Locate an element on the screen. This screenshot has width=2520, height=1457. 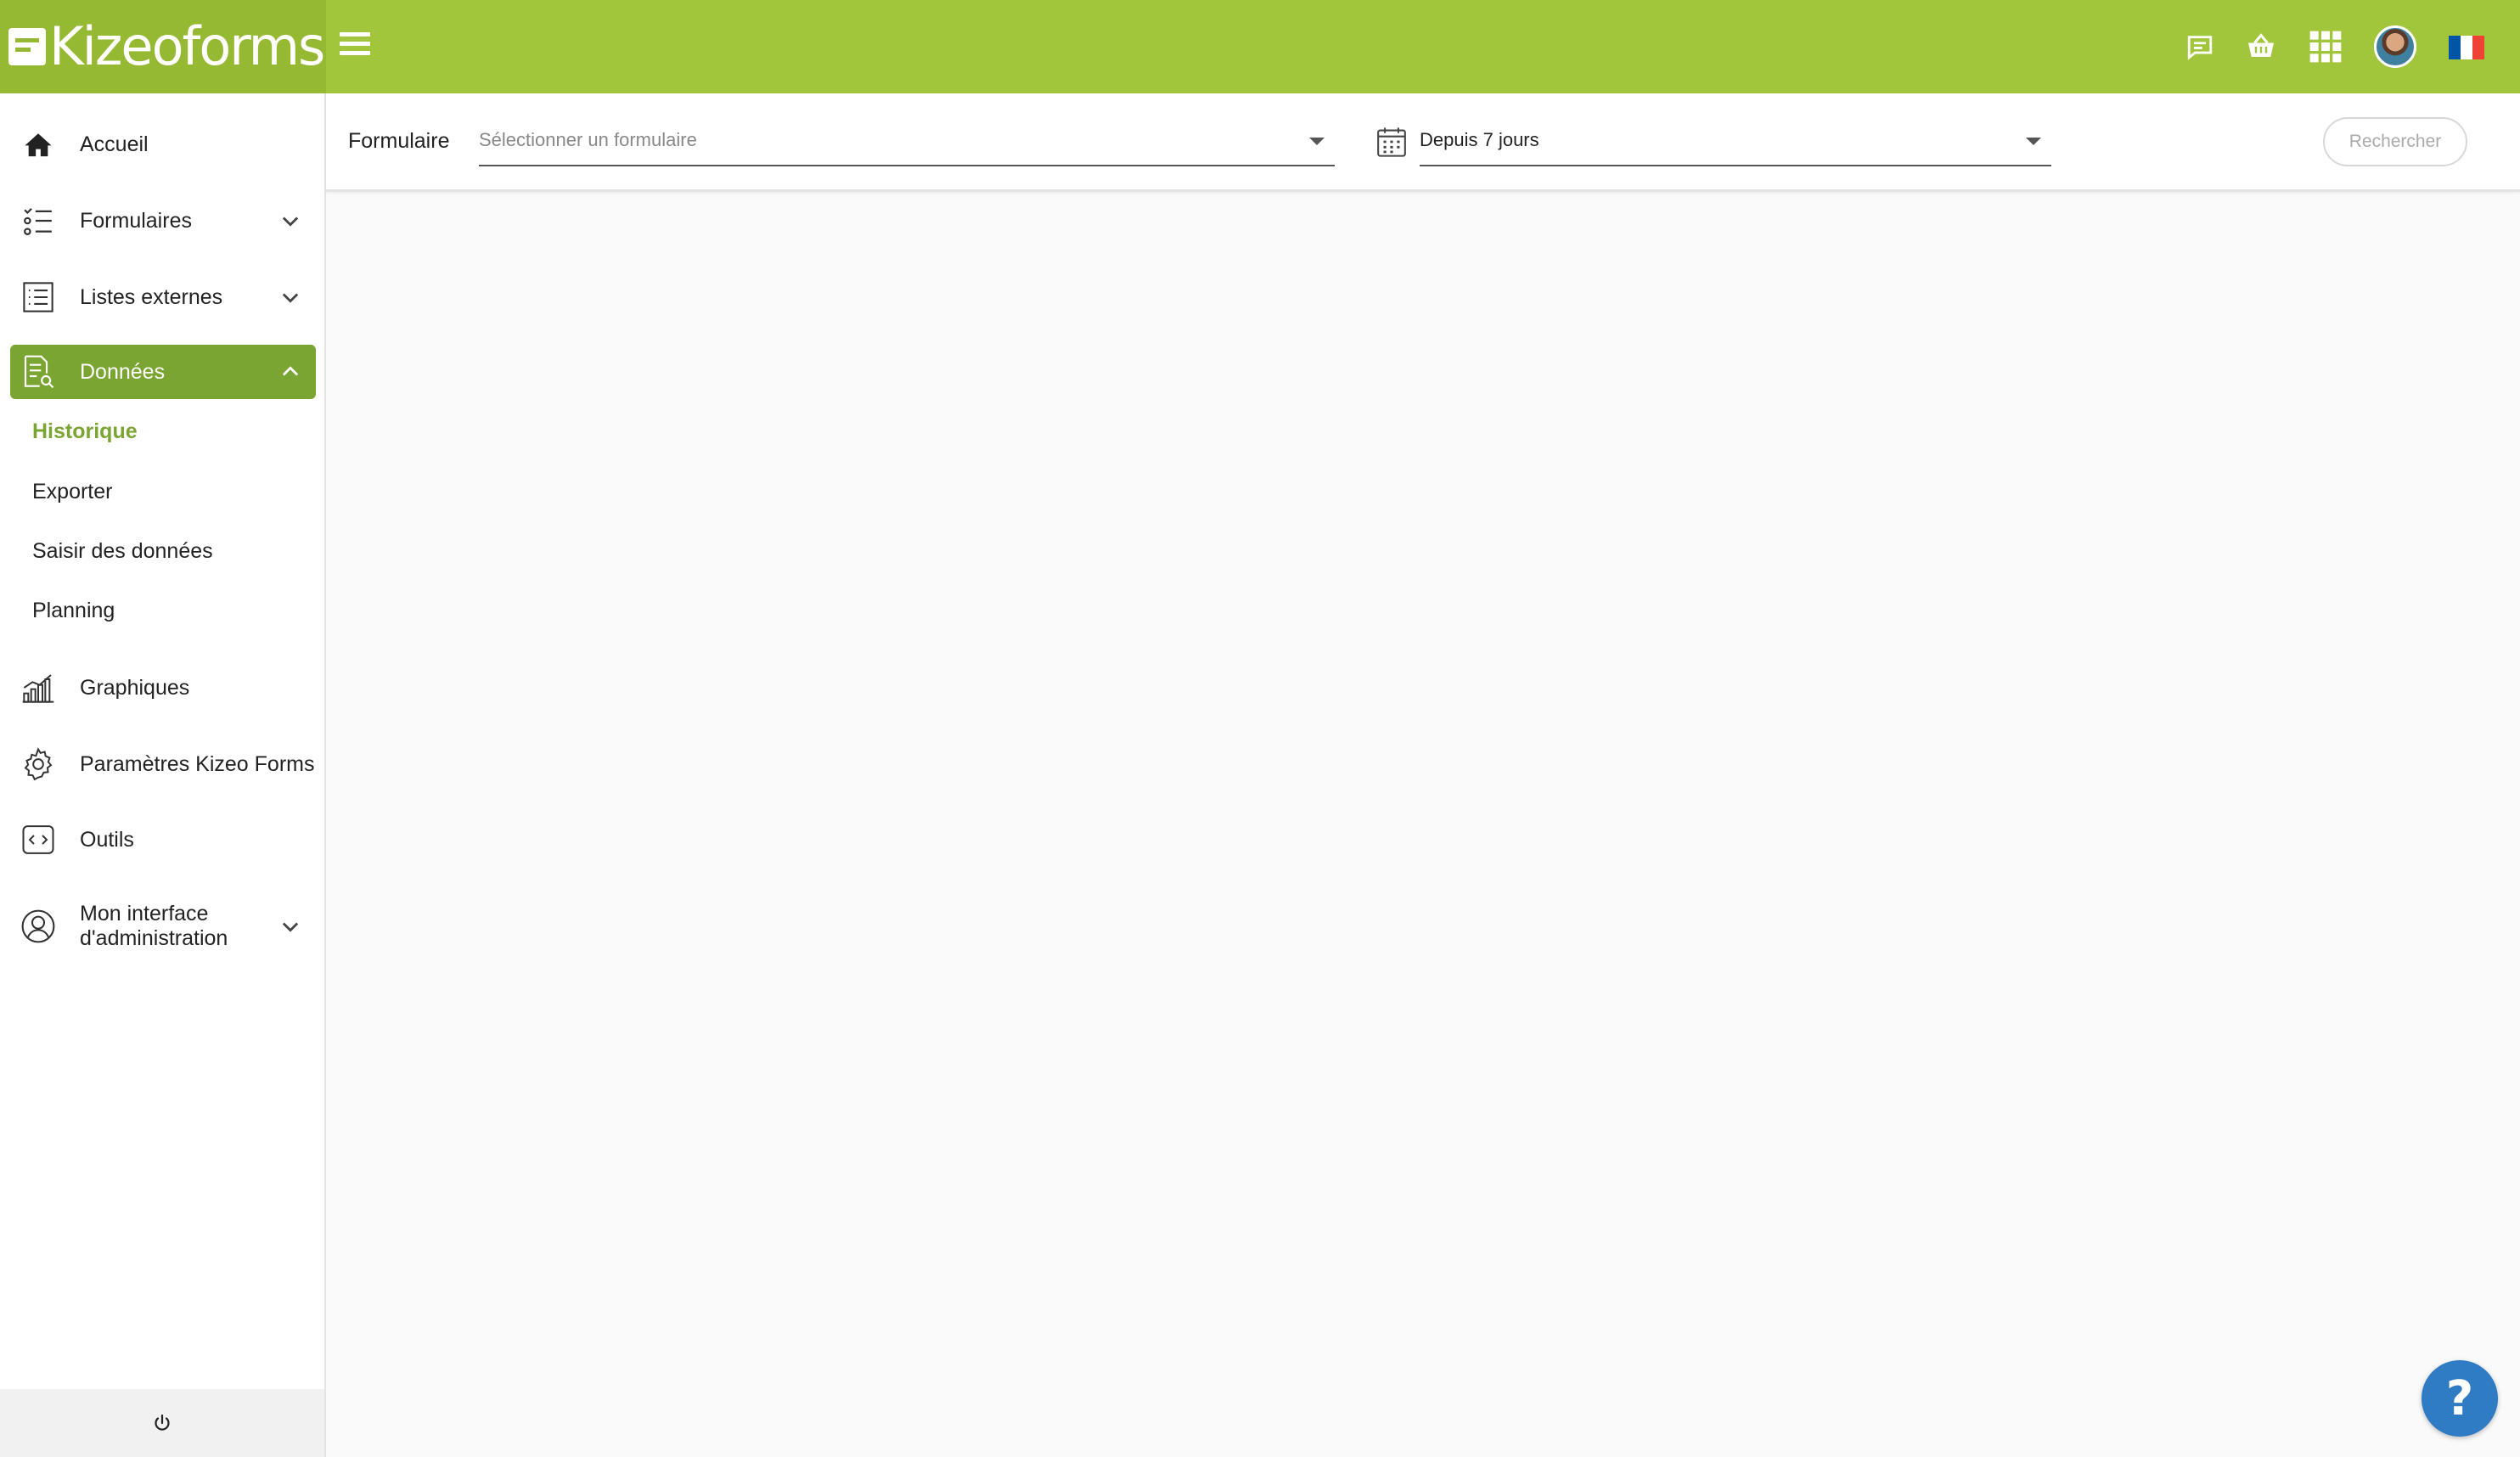
power-icon is located at coordinates (162, 1423).